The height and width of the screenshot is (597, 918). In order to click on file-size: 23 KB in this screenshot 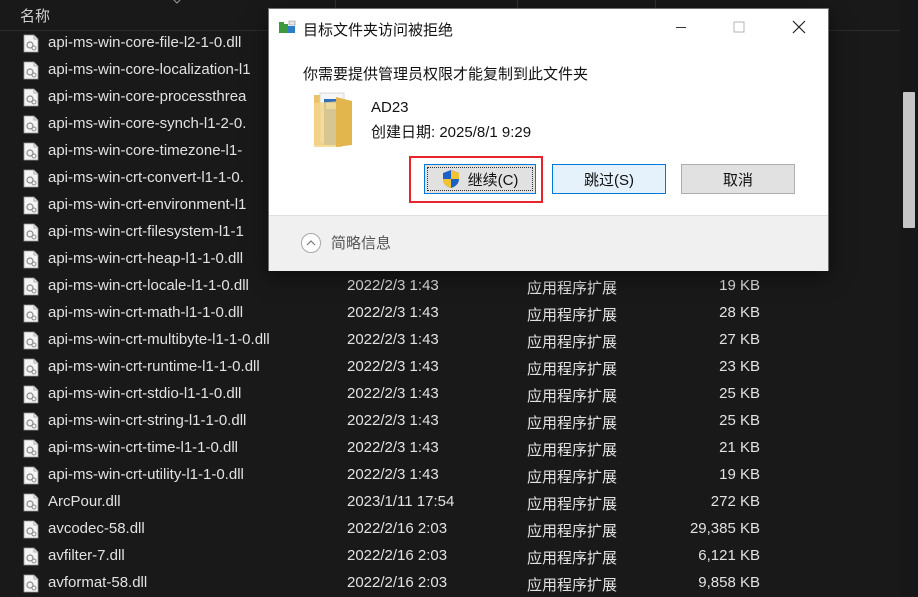, I will do `click(739, 366)`.